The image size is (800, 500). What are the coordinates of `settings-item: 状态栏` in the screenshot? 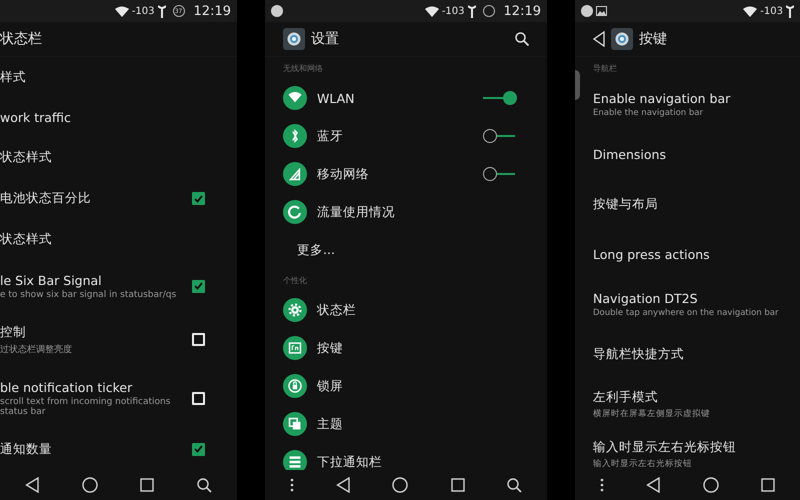 It's located at (406, 310).